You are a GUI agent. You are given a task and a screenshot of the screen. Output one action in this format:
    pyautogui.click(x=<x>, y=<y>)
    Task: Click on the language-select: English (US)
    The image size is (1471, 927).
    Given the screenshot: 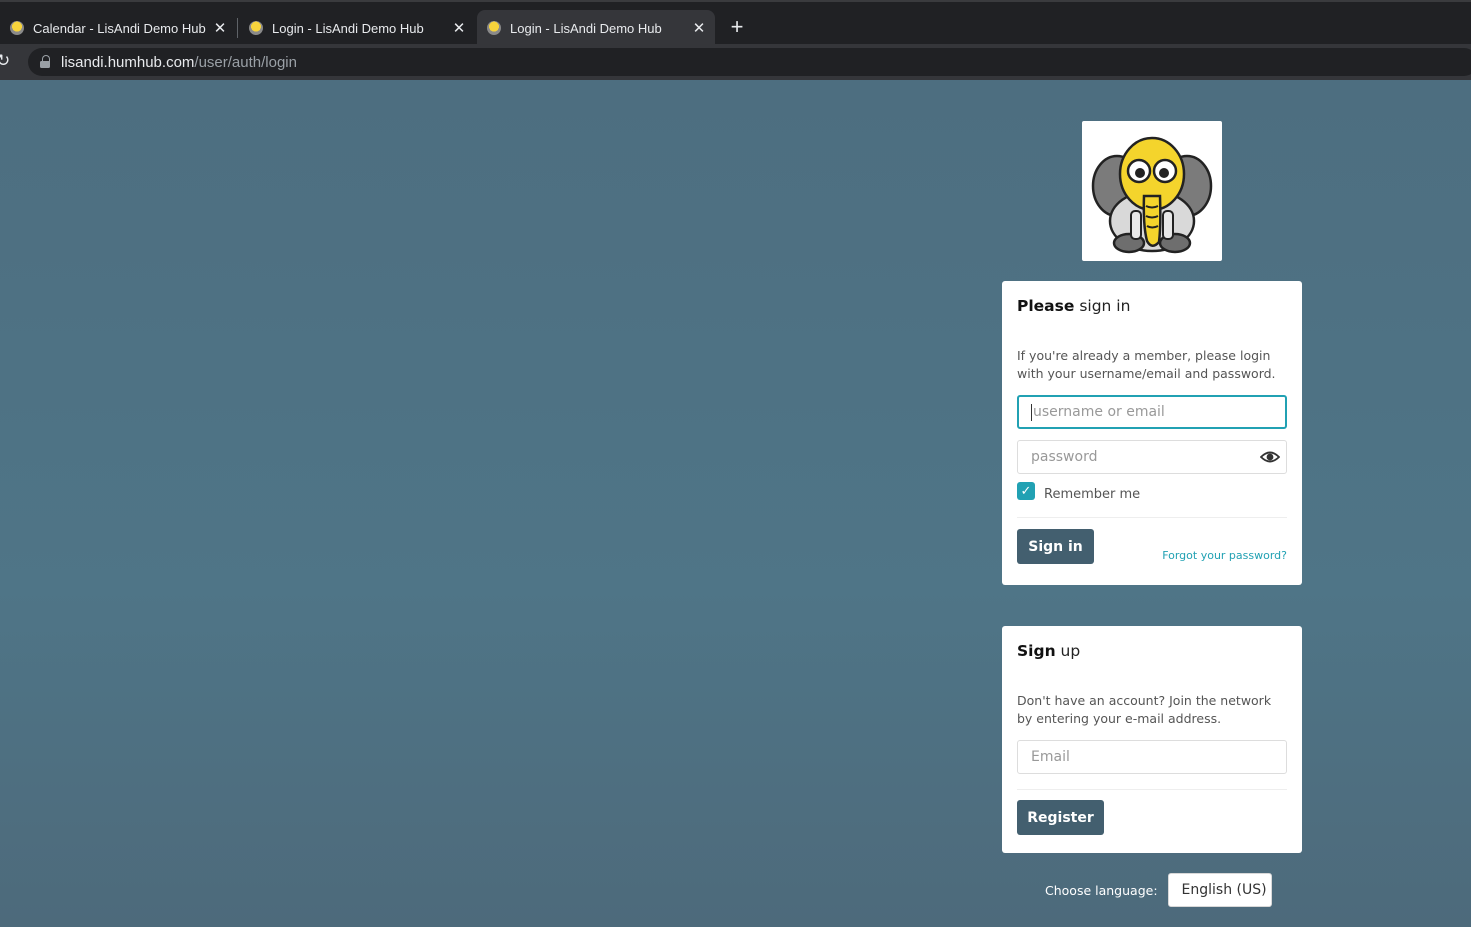 What is the action you would take?
    pyautogui.click(x=1219, y=890)
    